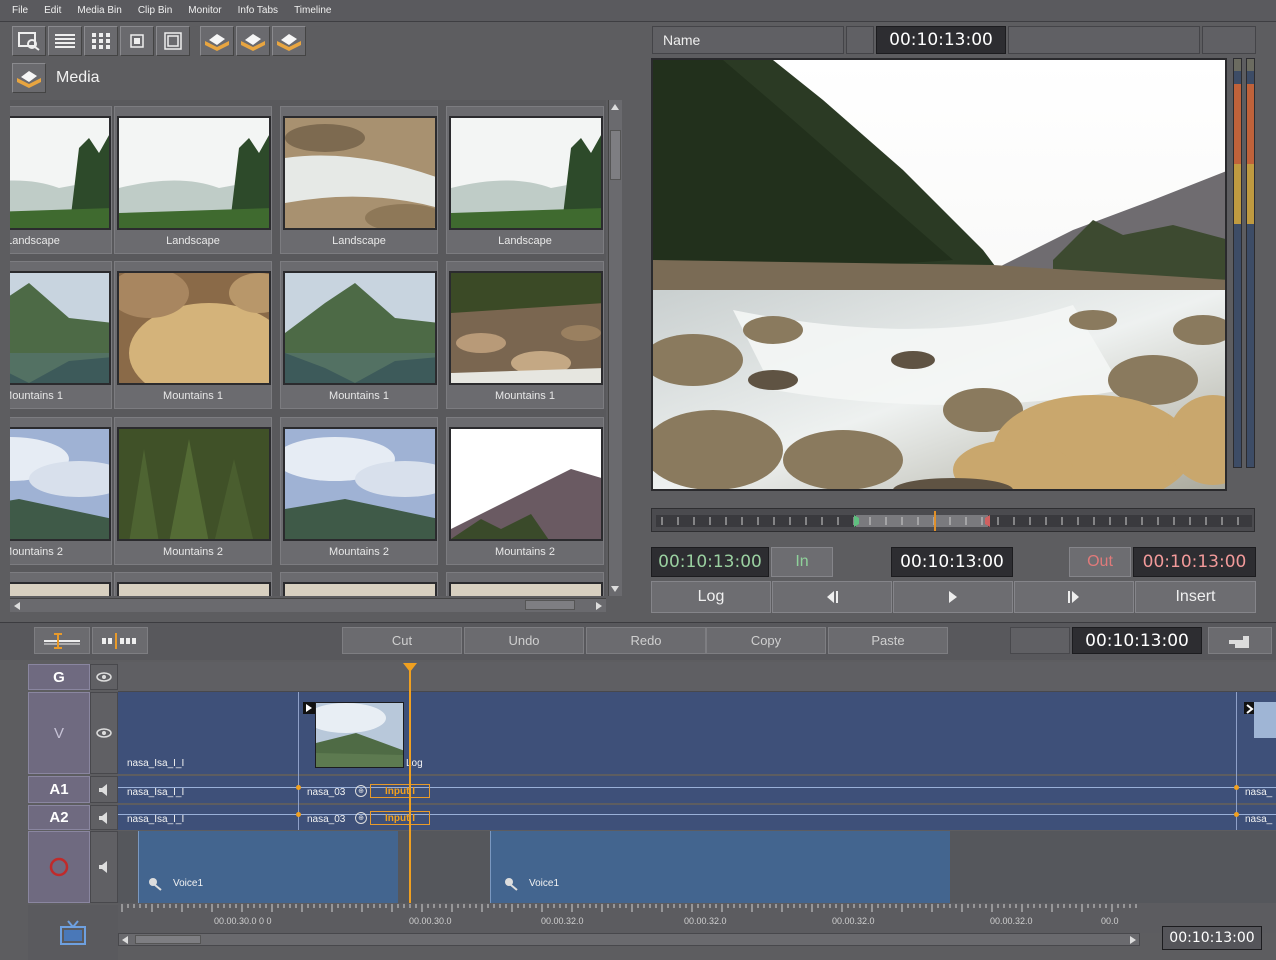 The image size is (1276, 960). What do you see at coordinates (748, 40) in the screenshot?
I see `clip-name-field: Name` at bounding box center [748, 40].